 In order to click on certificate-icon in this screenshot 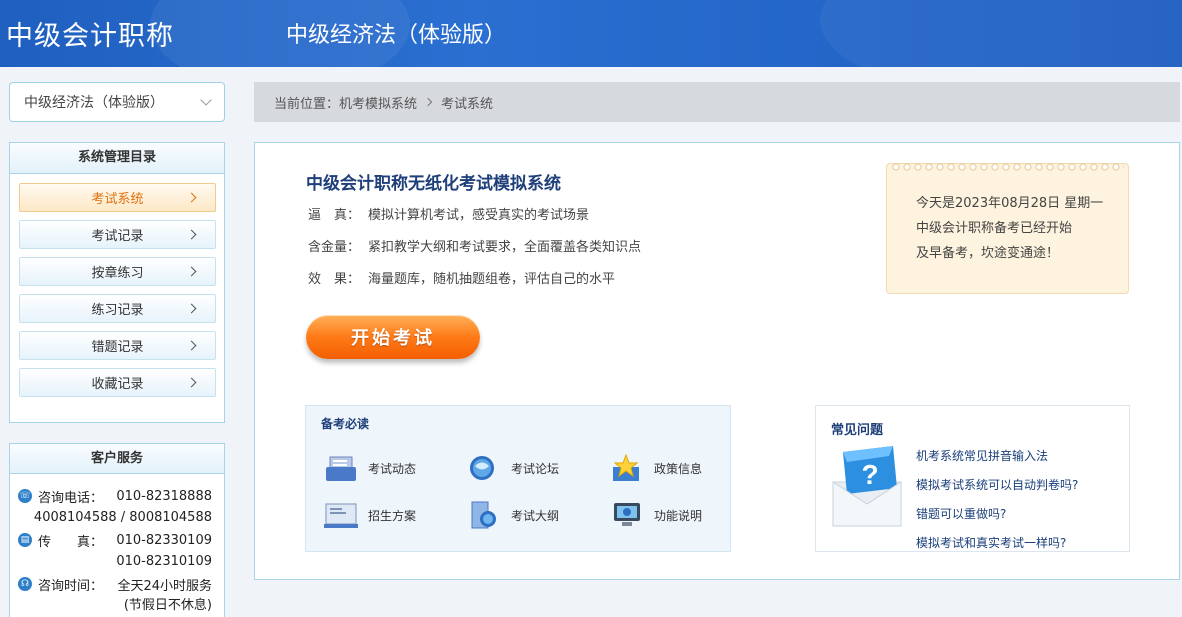, I will do `click(341, 515)`.